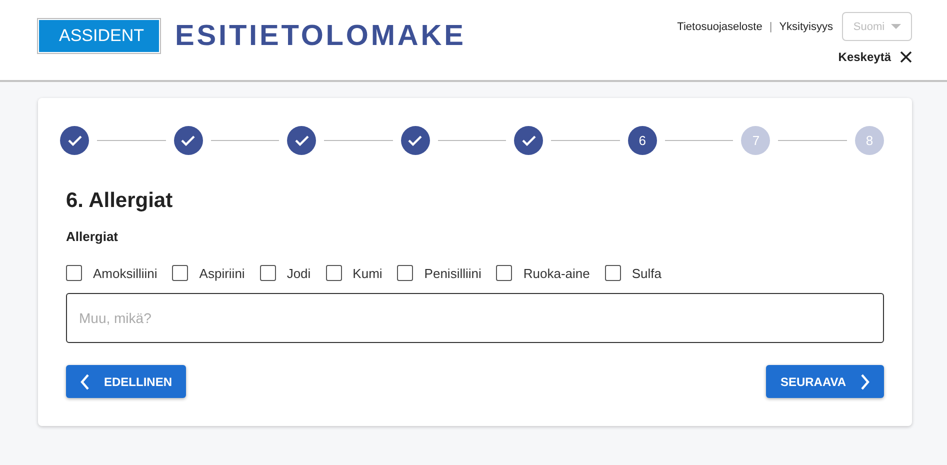  Describe the element at coordinates (475, 318) in the screenshot. I see `other-input-field: Muu, mikä?` at that location.